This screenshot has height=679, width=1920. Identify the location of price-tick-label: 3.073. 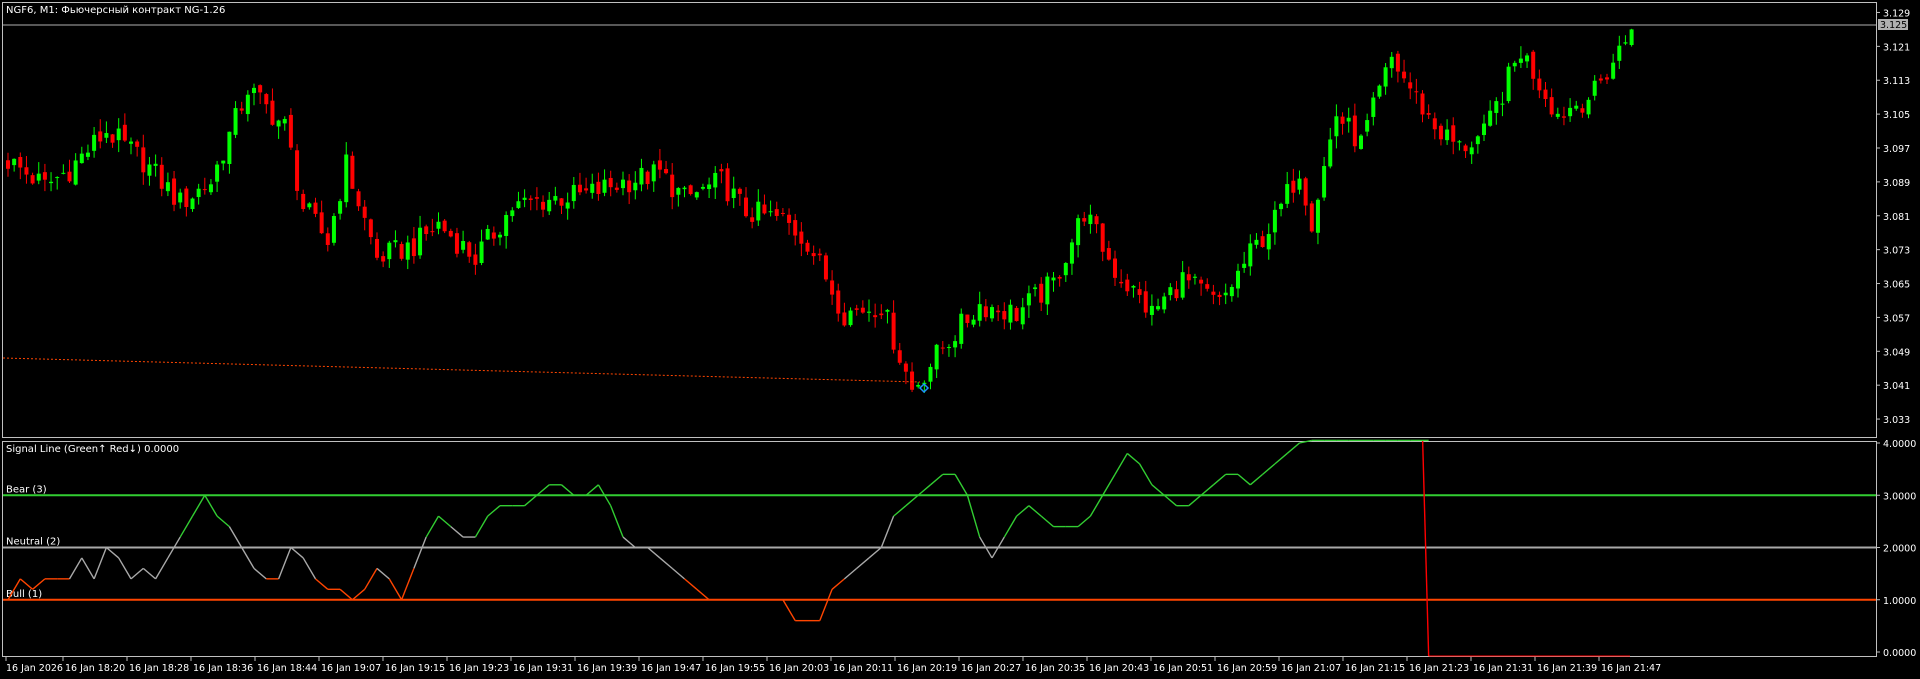
(1896, 251).